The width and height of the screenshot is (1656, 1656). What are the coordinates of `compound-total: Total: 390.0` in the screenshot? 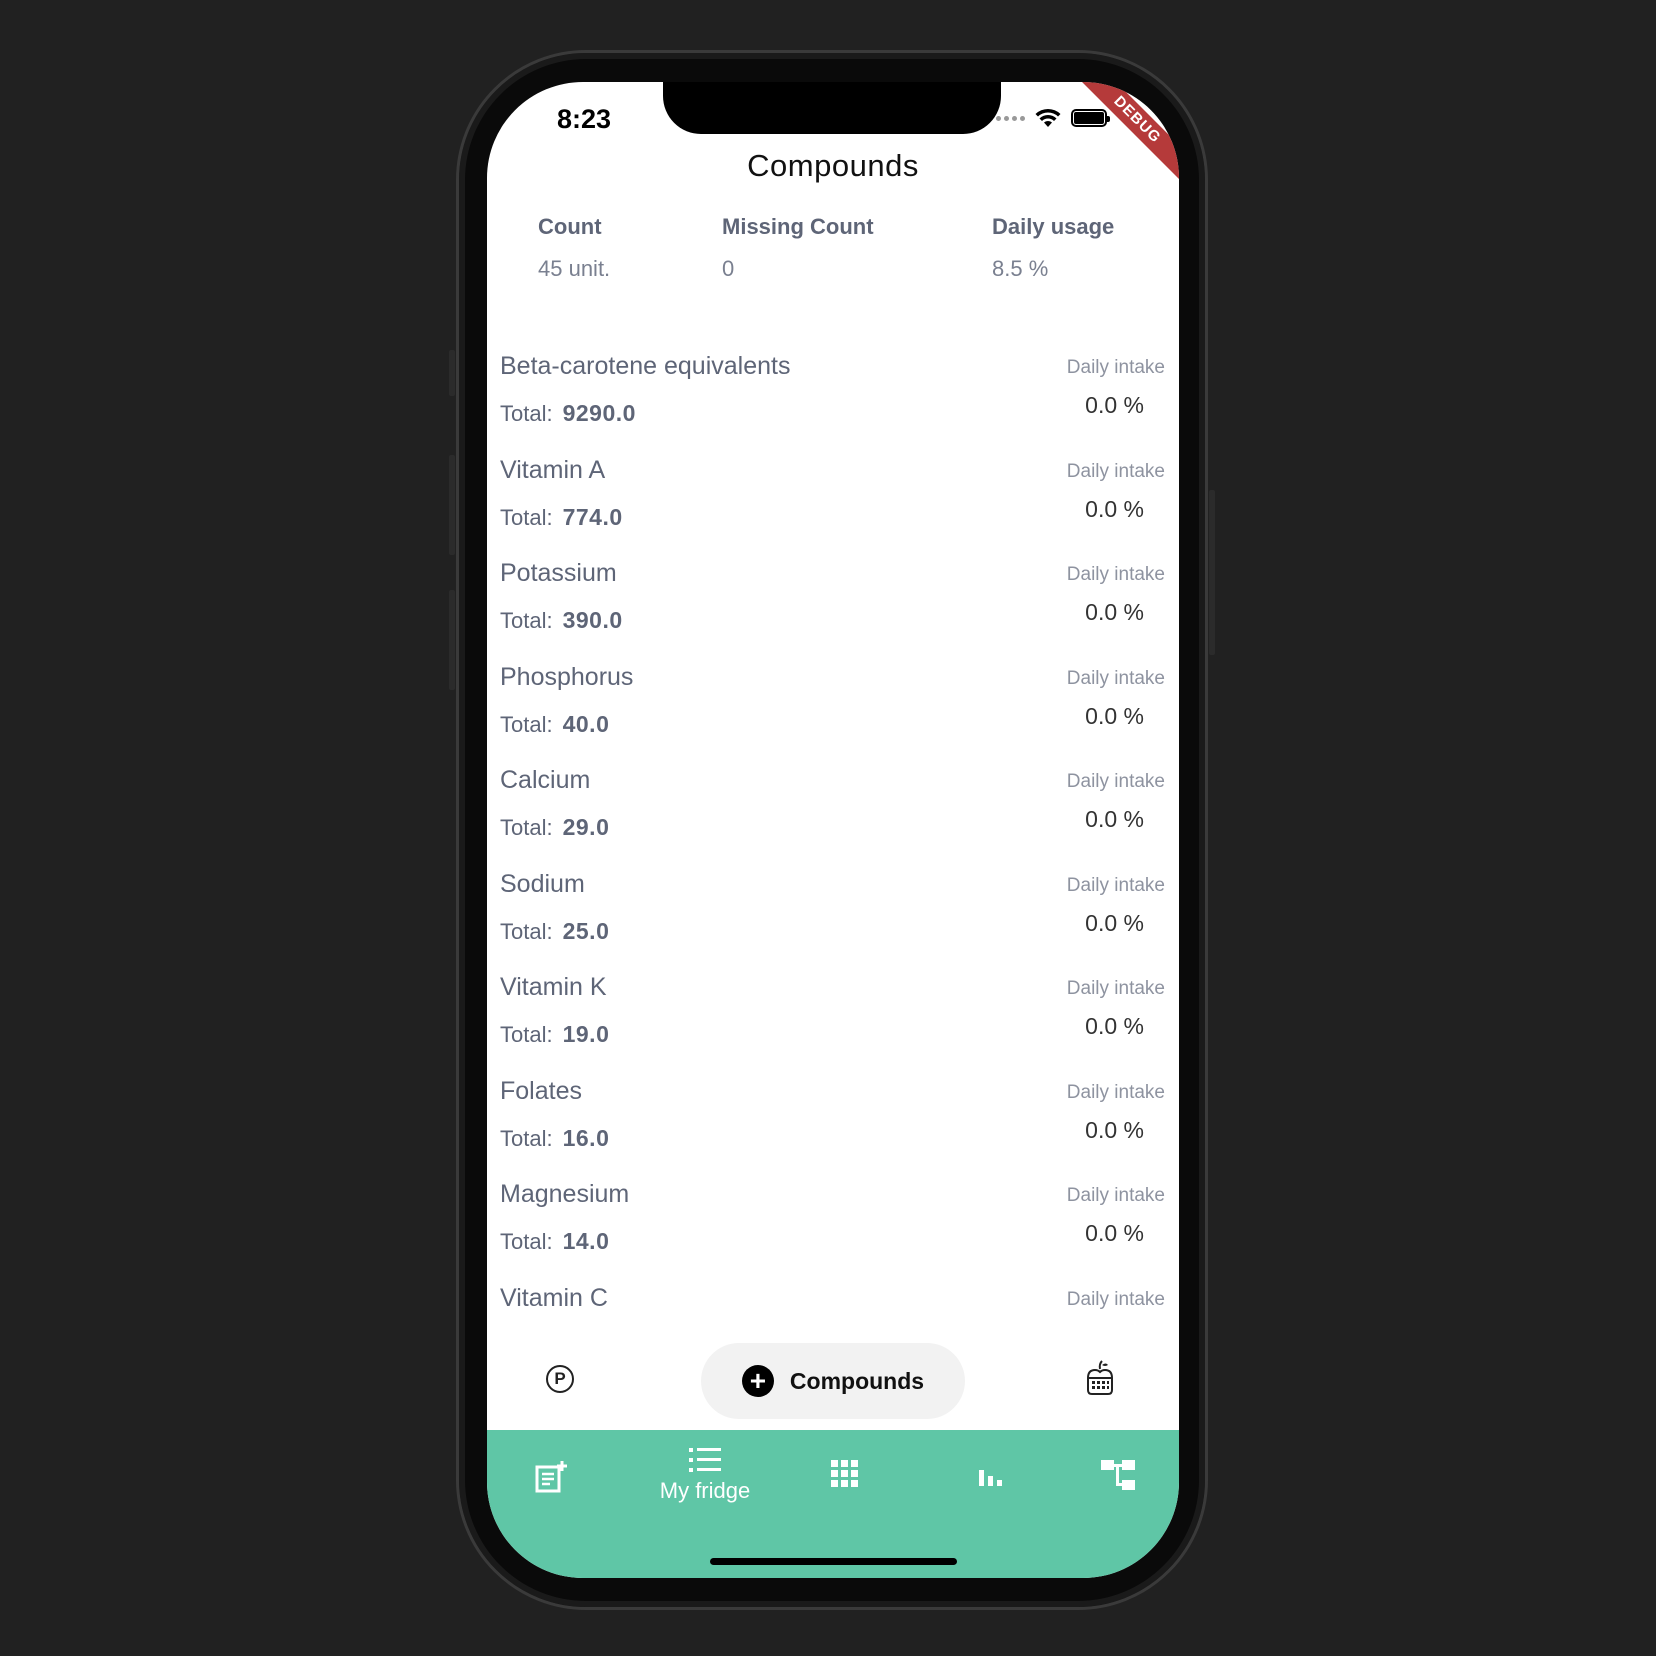 It's located at (561, 620).